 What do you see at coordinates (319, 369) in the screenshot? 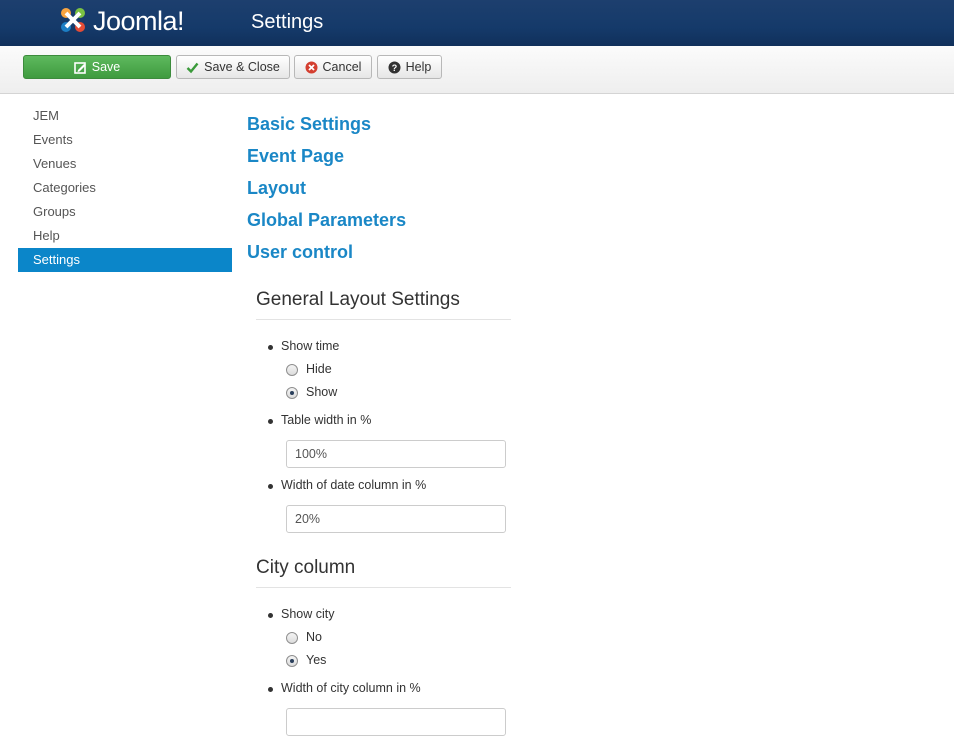
I see `radio-hide-label: Hide` at bounding box center [319, 369].